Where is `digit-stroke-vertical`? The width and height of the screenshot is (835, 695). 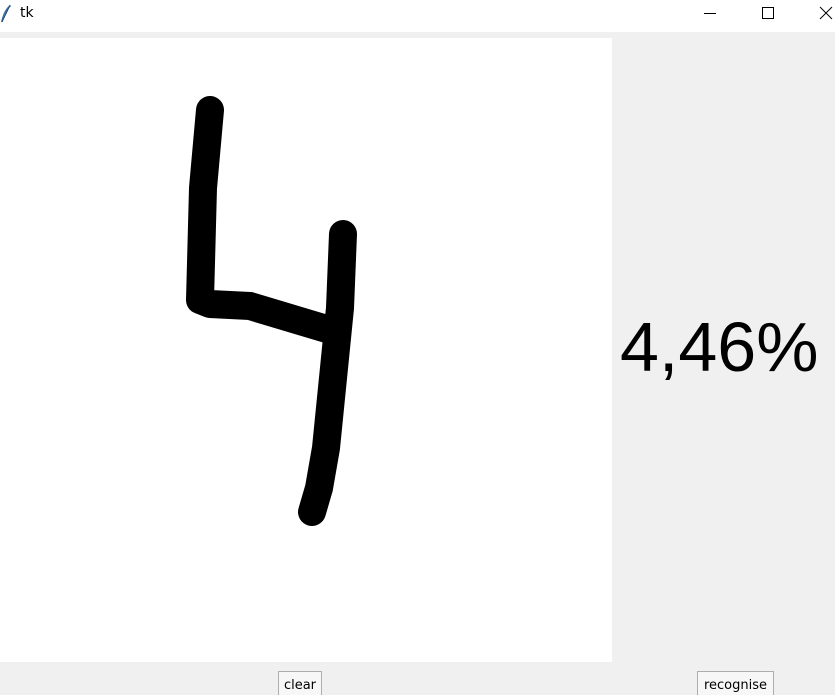
digit-stroke-vertical is located at coordinates (327, 373).